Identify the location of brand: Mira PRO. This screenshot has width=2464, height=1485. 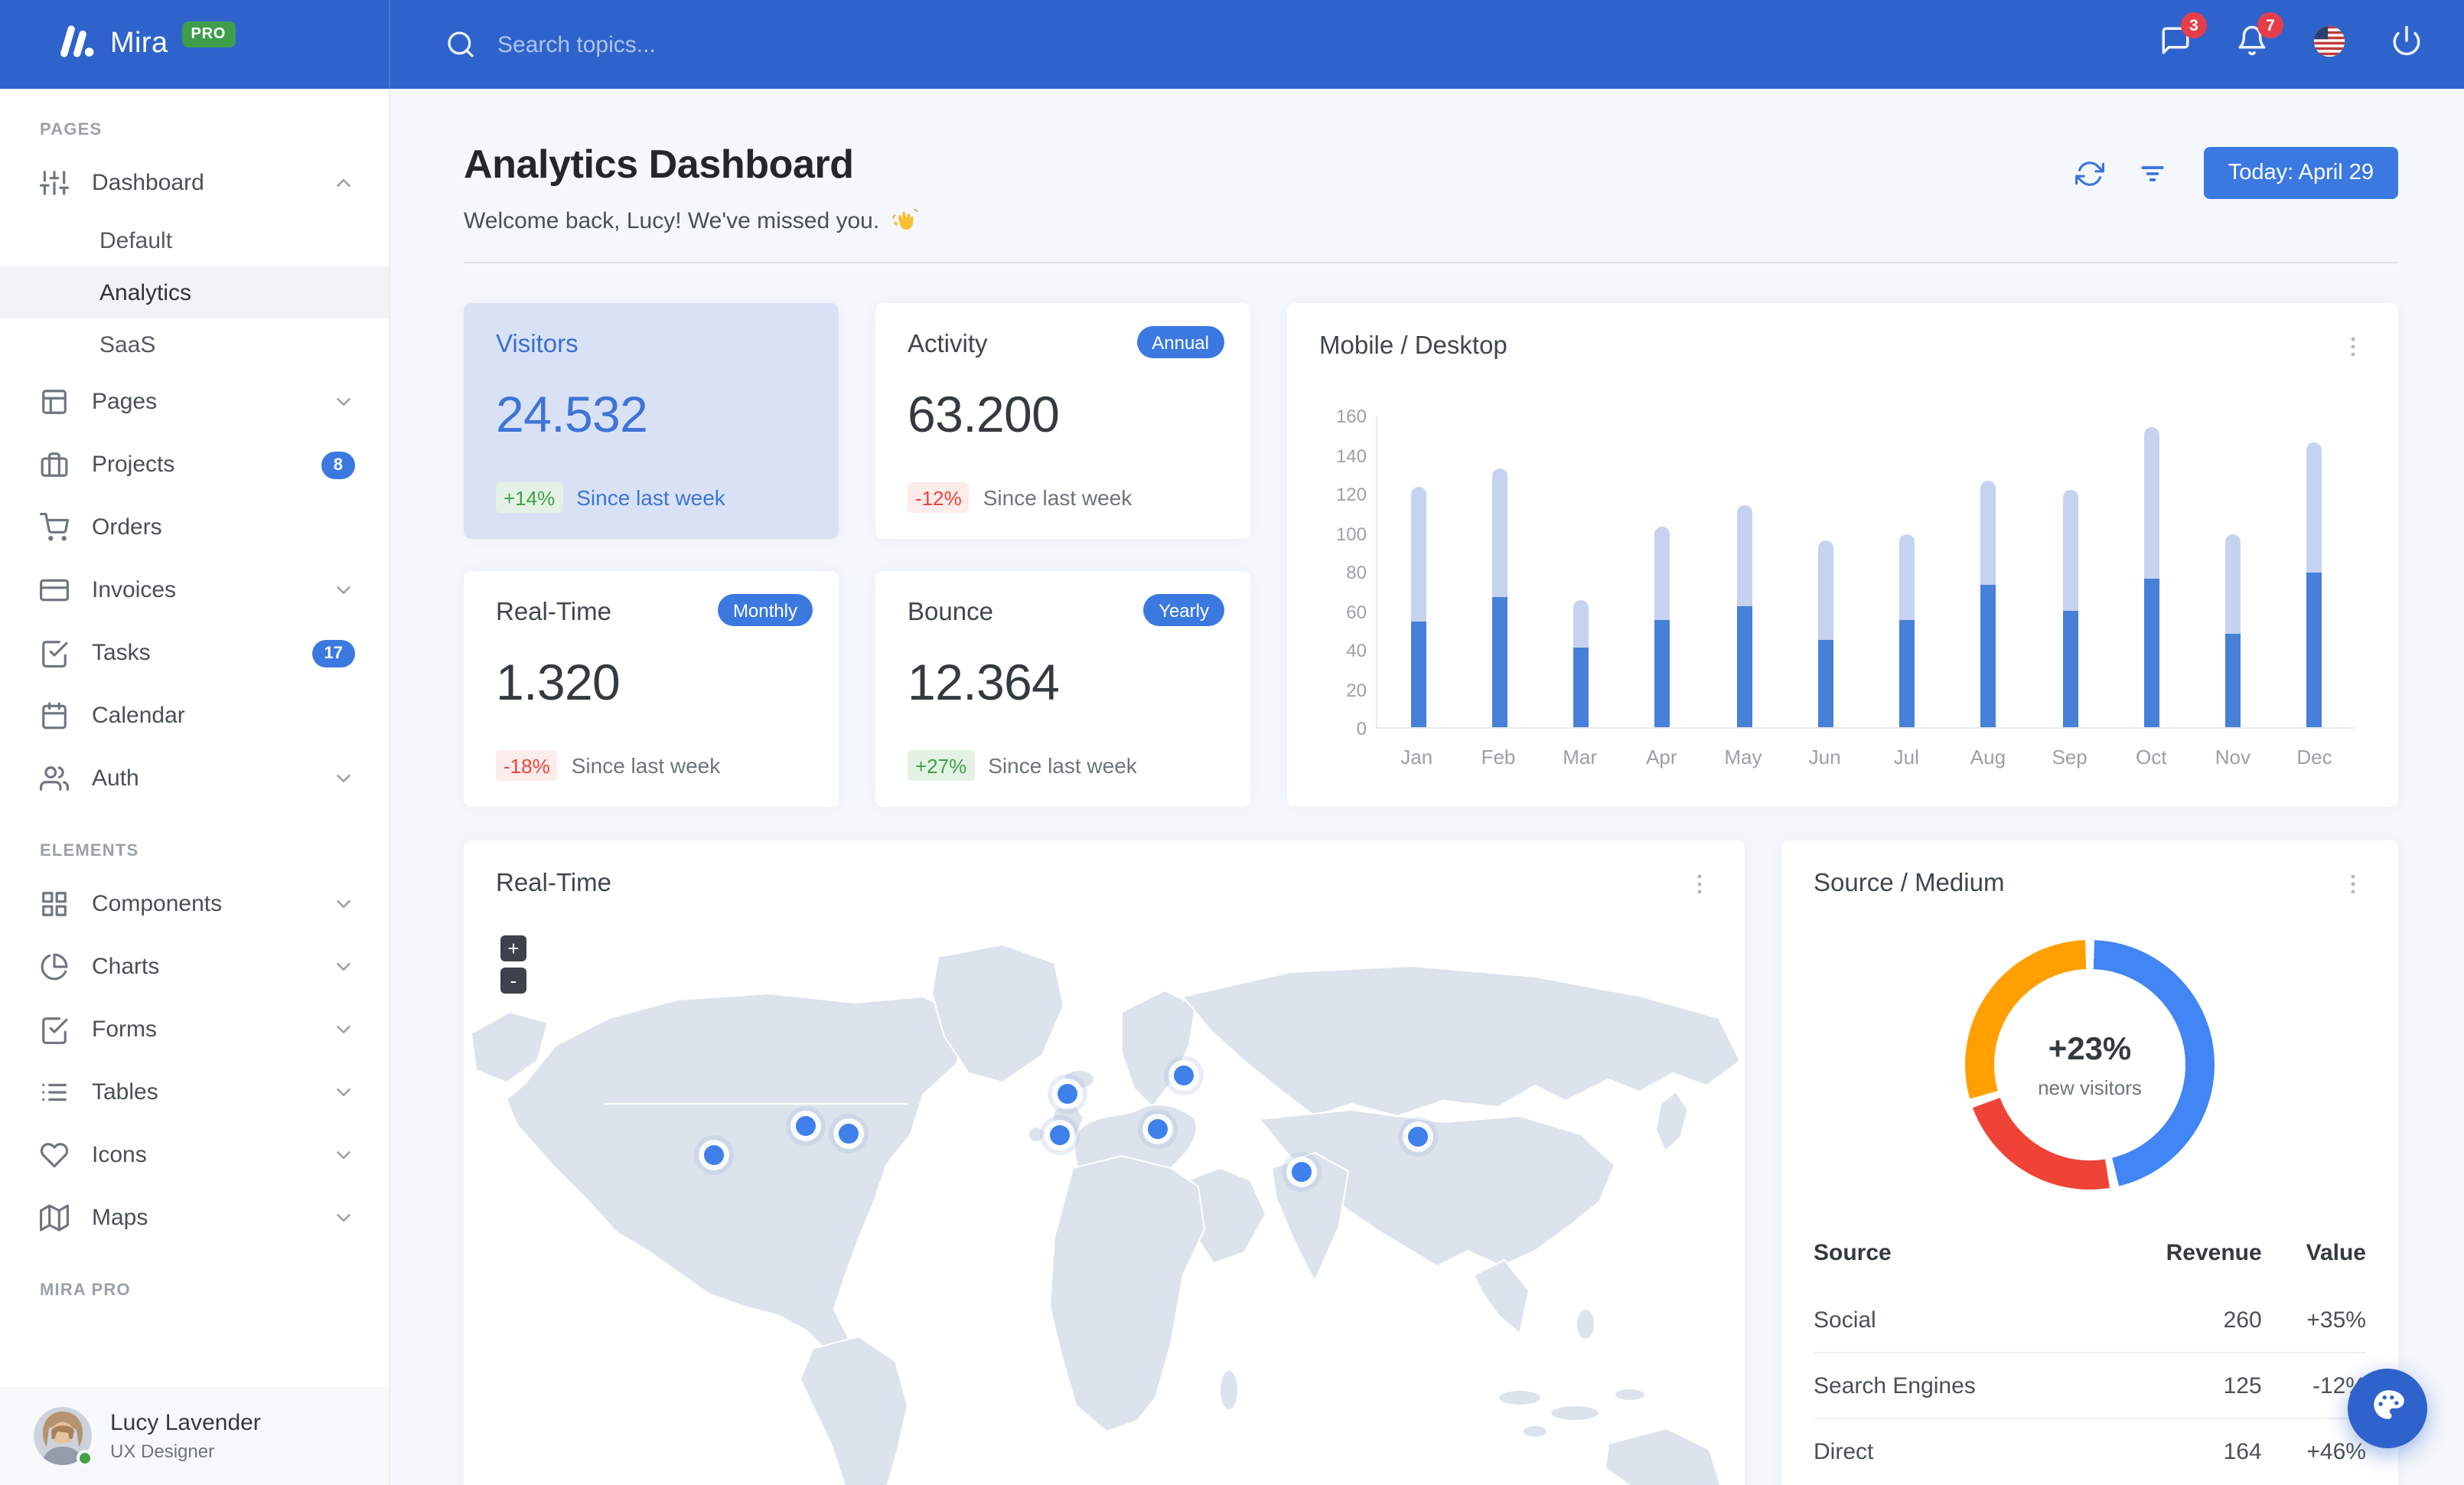
(195, 44).